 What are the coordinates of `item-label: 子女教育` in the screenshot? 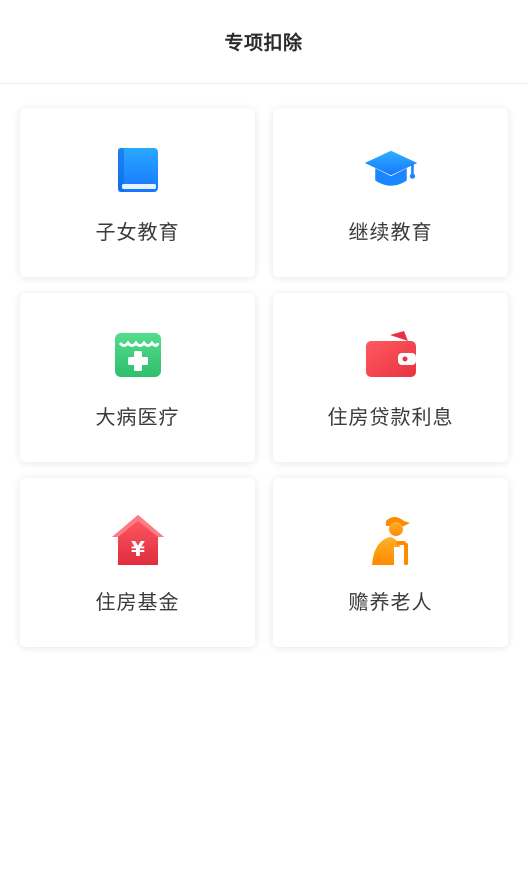 It's located at (137, 232).